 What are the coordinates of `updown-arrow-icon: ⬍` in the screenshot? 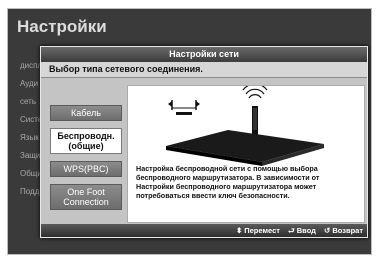 It's located at (239, 230).